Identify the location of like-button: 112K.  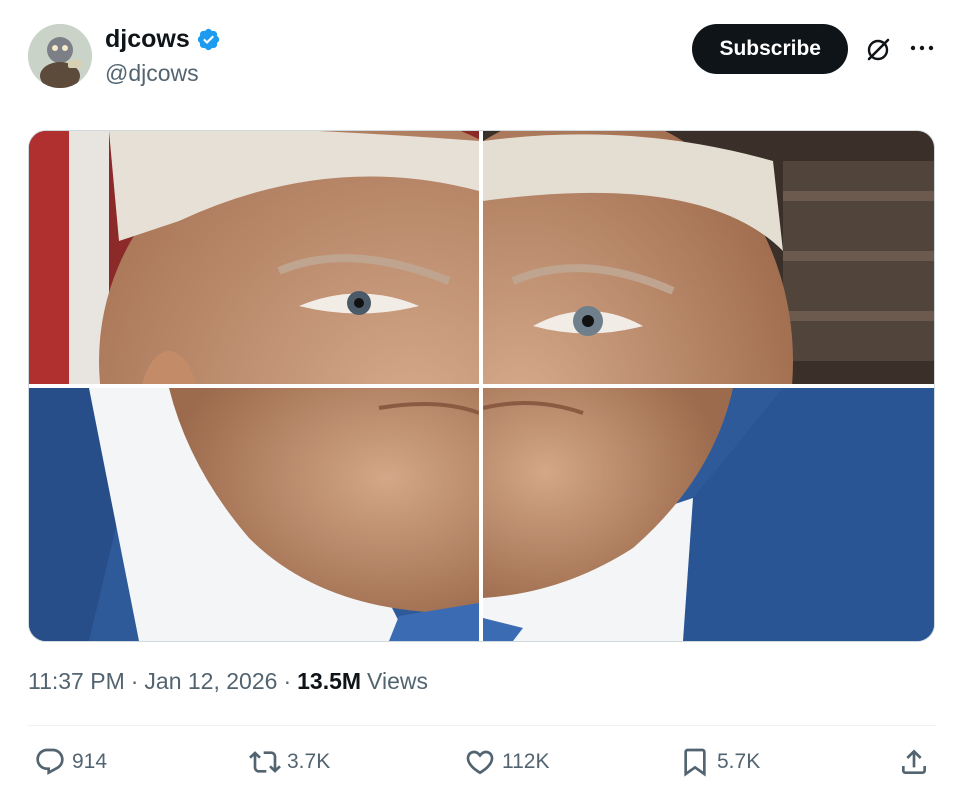
(507, 762).